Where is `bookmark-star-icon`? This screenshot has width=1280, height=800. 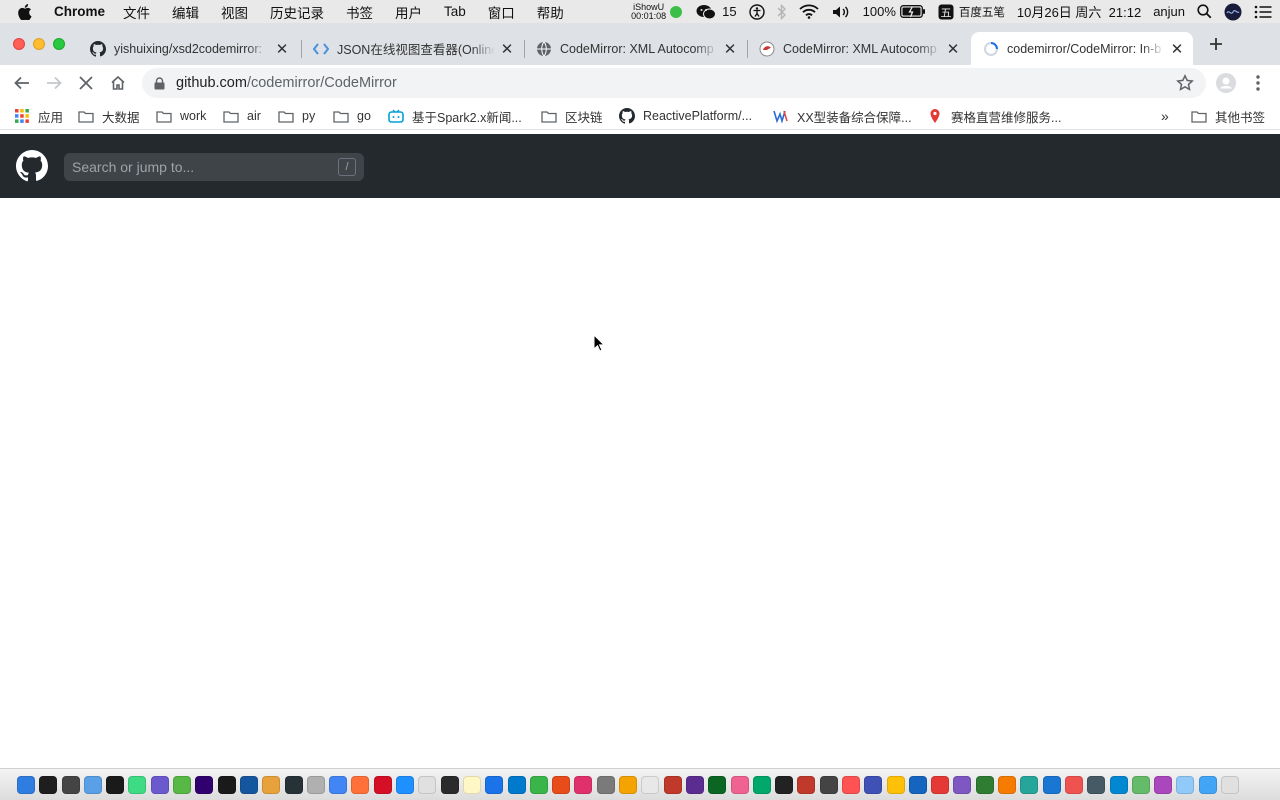
bookmark-star-icon is located at coordinates (1185, 83).